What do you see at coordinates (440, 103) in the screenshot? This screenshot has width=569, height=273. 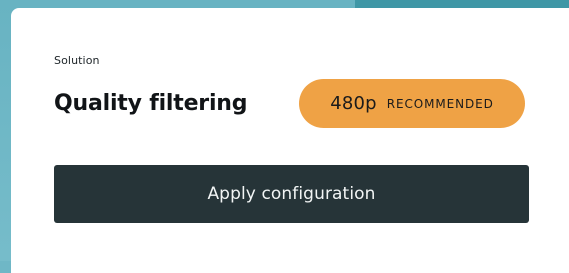 I see `recommended-tag: RECOMMENDED` at bounding box center [440, 103].